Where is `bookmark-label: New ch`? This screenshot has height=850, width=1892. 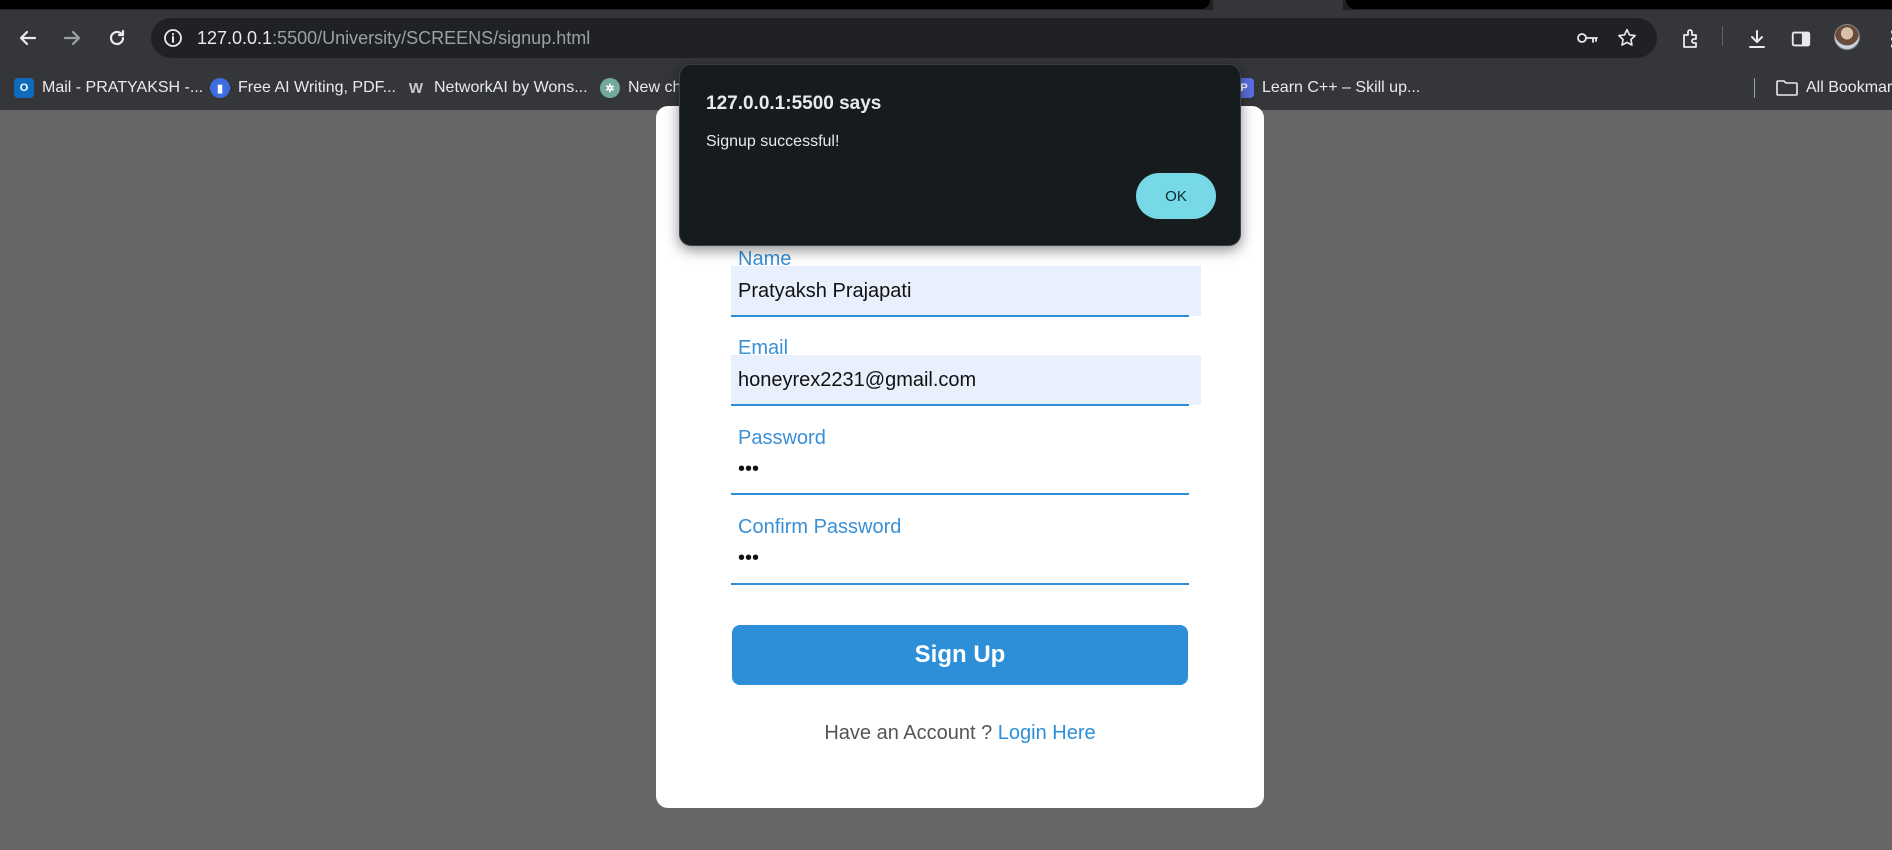
bookmark-label: New ch is located at coordinates (655, 87).